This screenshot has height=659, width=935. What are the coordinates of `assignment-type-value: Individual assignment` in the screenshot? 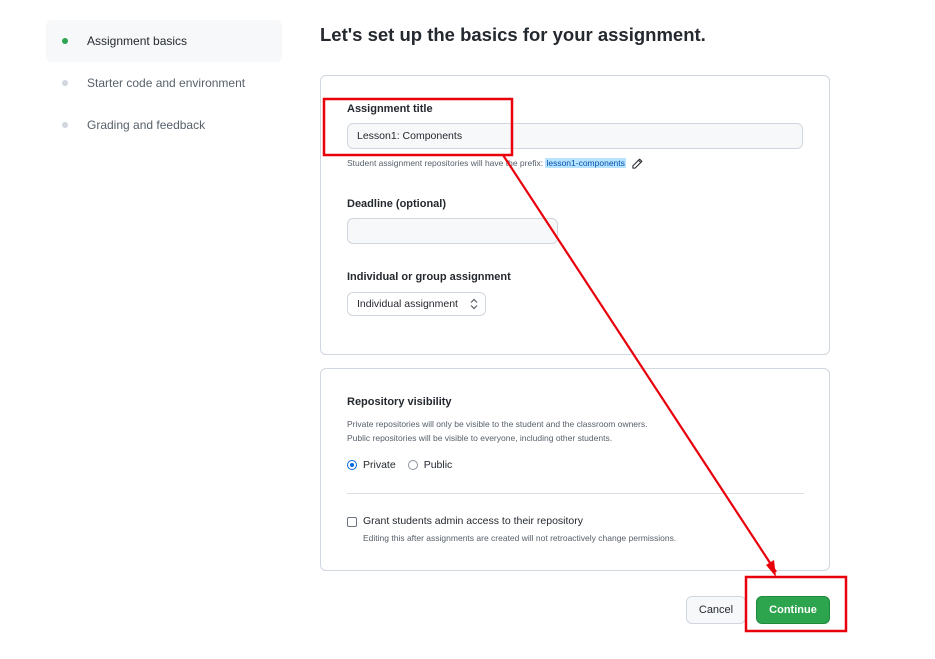 It's located at (407, 304).